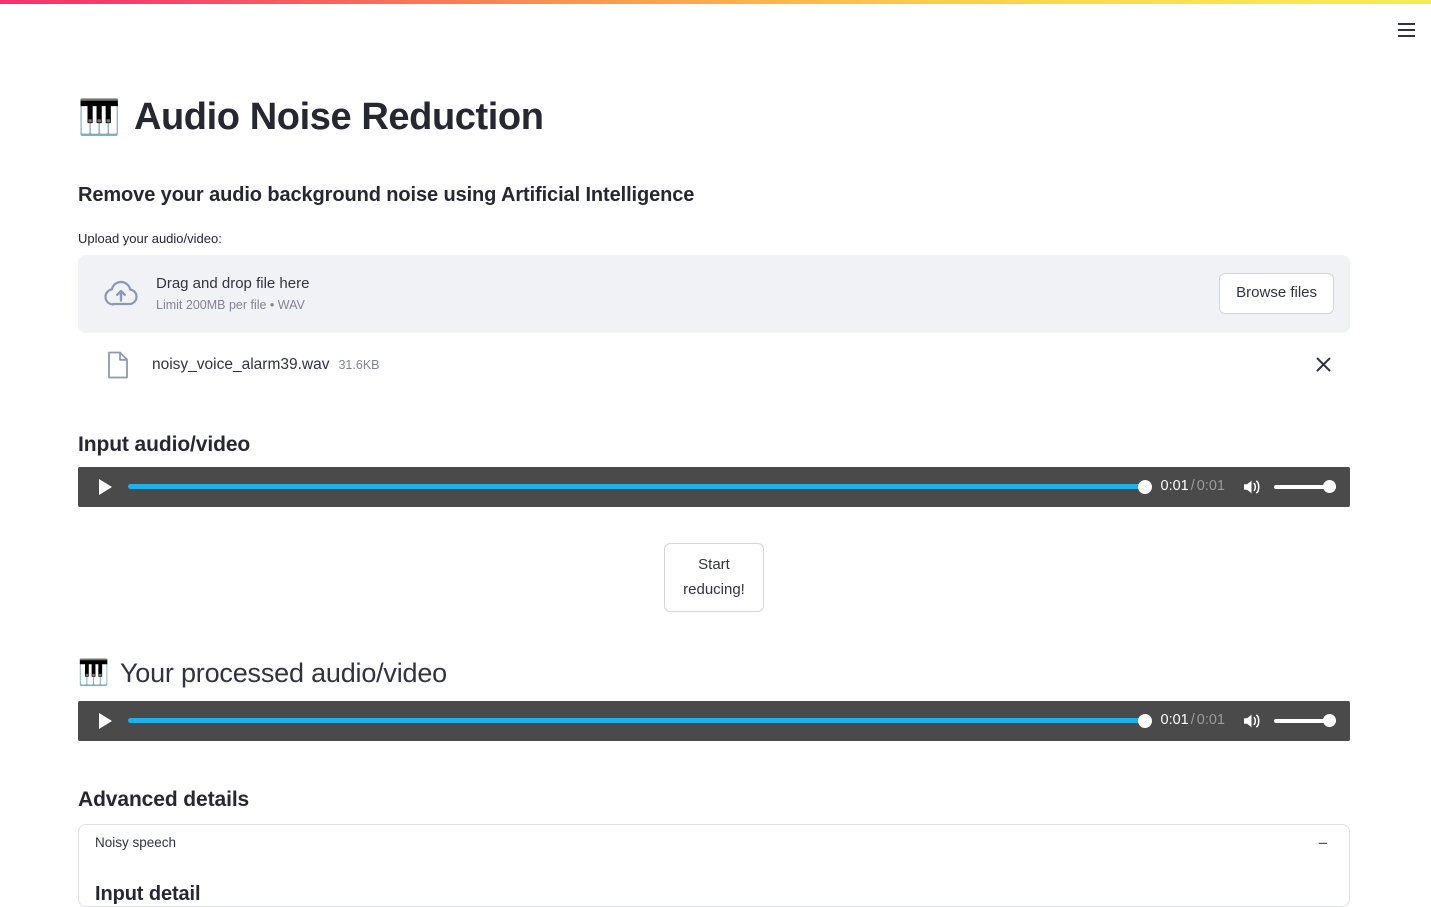  Describe the element at coordinates (230, 305) in the screenshot. I see `uploader-limit-text: Limit 200MB per file • WAV` at that location.